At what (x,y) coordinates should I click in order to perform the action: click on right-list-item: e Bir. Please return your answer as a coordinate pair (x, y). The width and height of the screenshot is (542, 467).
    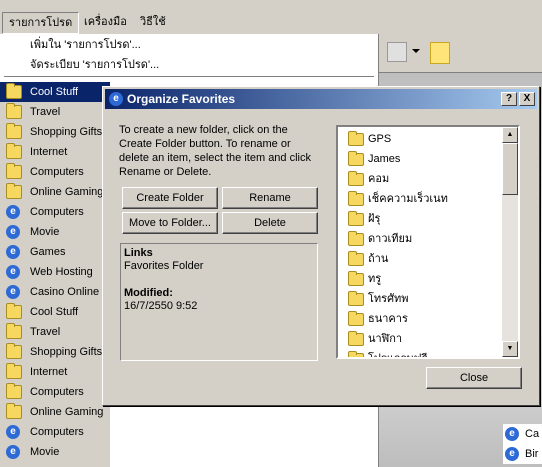
    Looking at the image, I should click on (522, 454).